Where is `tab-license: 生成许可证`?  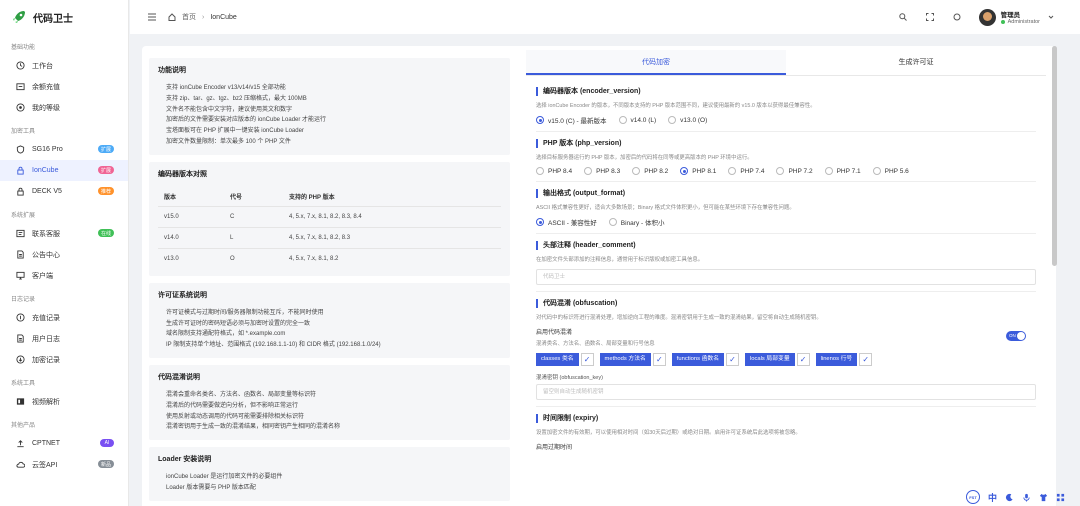 tab-license: 生成许可证 is located at coordinates (916, 62).